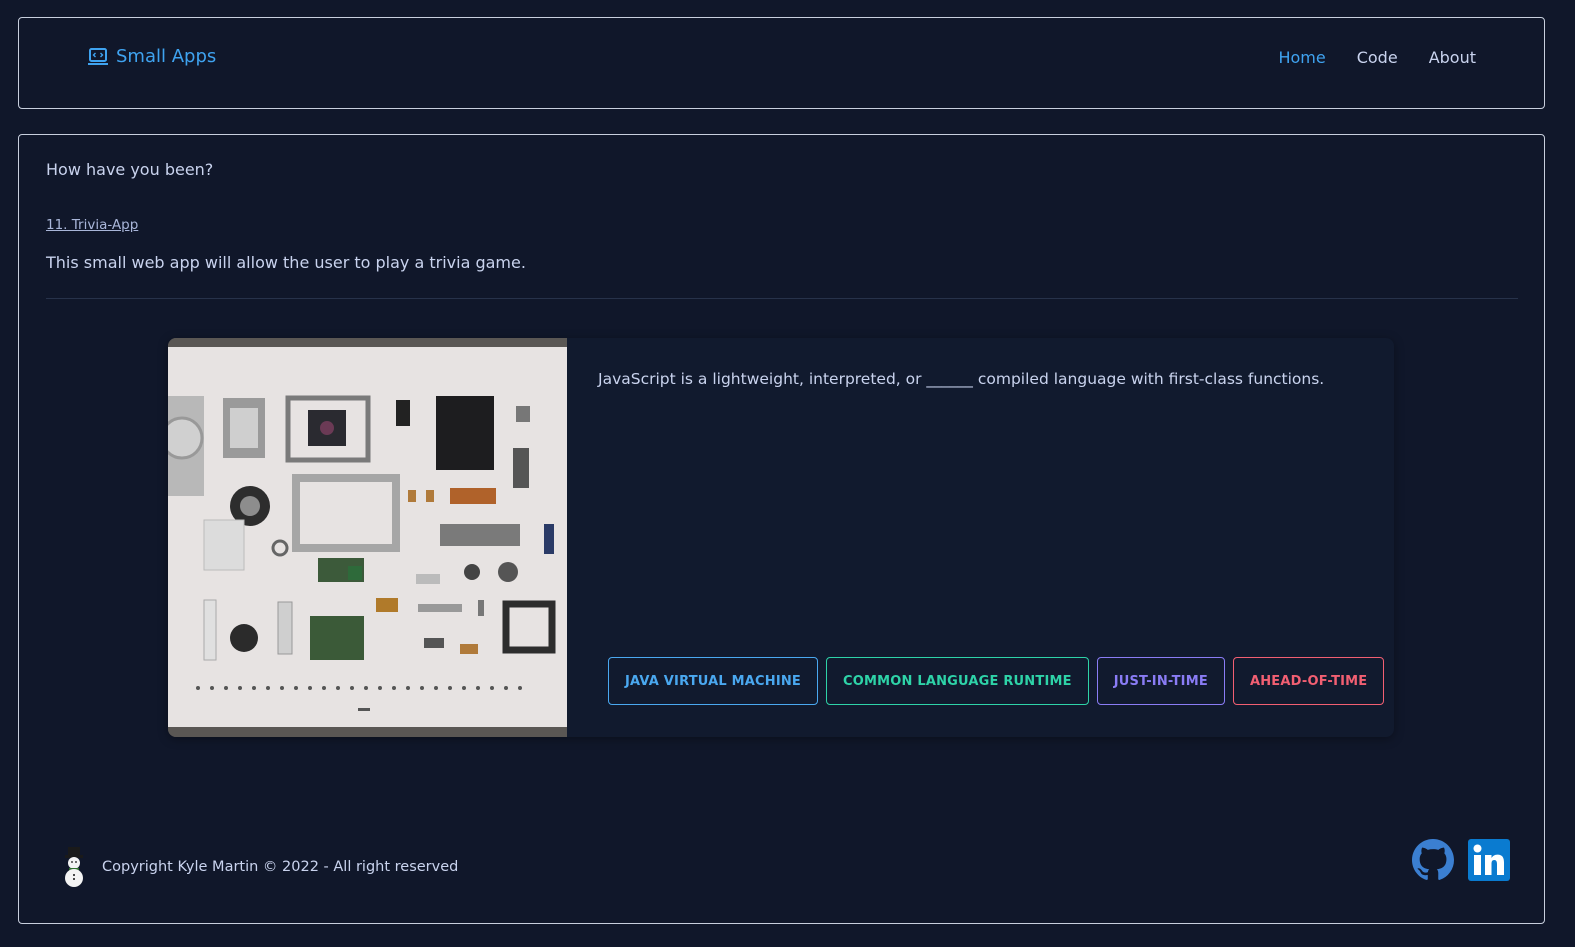 The image size is (1575, 947). Describe the element at coordinates (782, 298) in the screenshot. I see `divider` at that location.